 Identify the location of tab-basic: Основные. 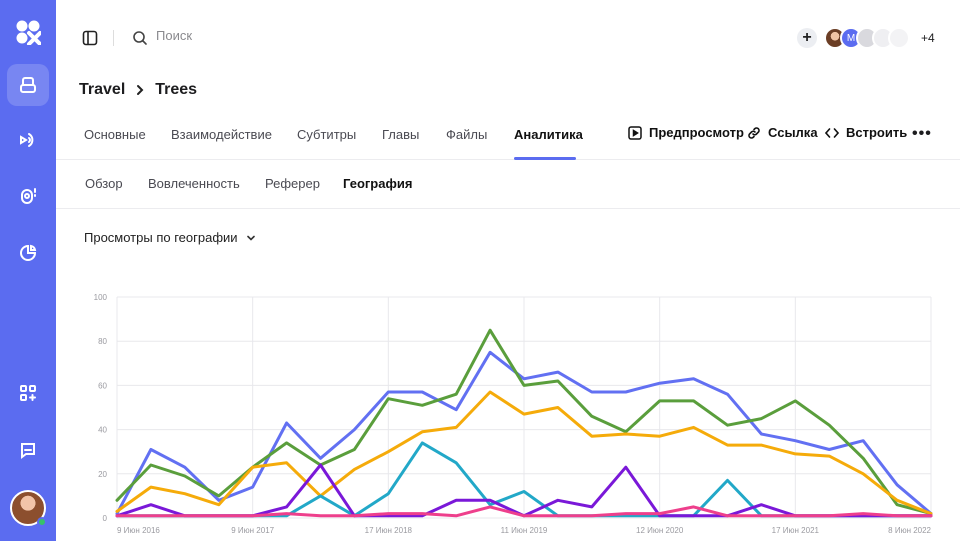
(115, 134).